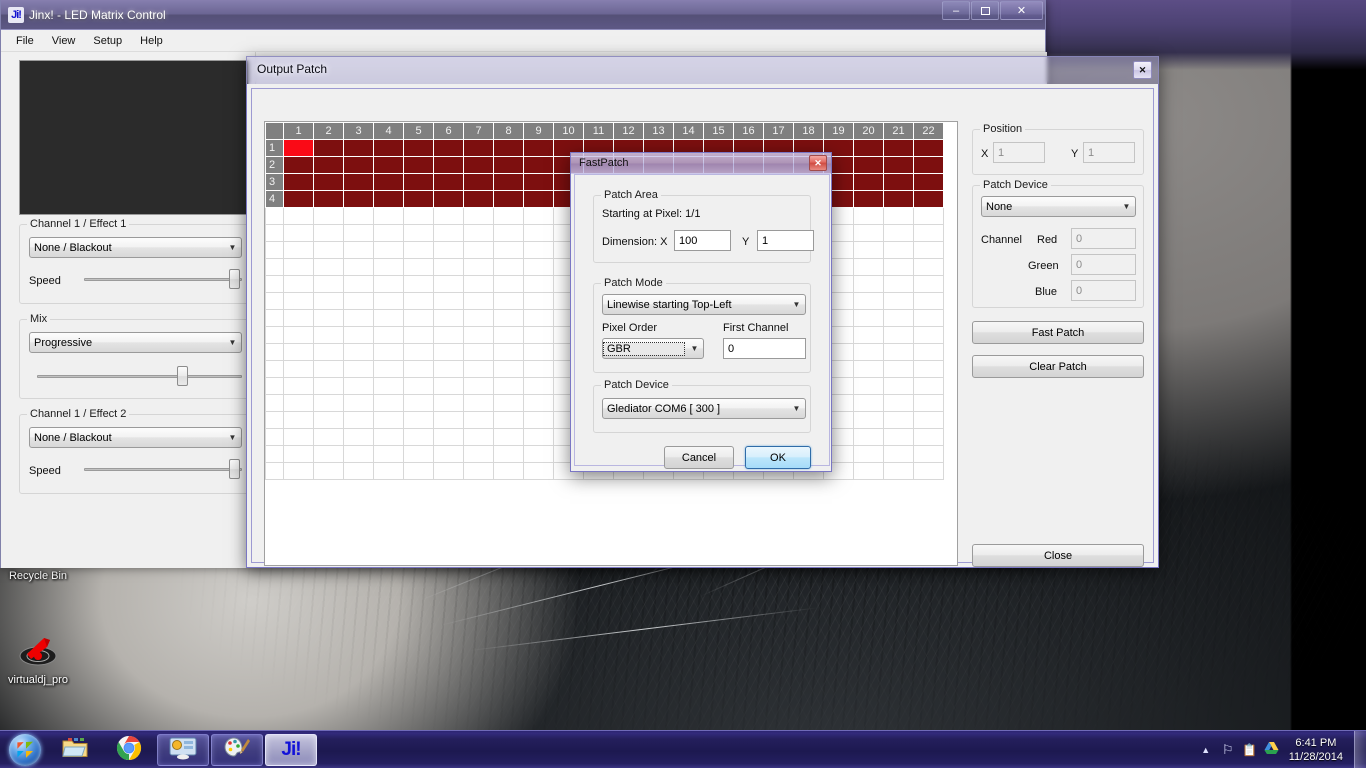 The height and width of the screenshot is (768, 1366). I want to click on output-patch-titlebar: Output Patch ✕, so click(702, 70).